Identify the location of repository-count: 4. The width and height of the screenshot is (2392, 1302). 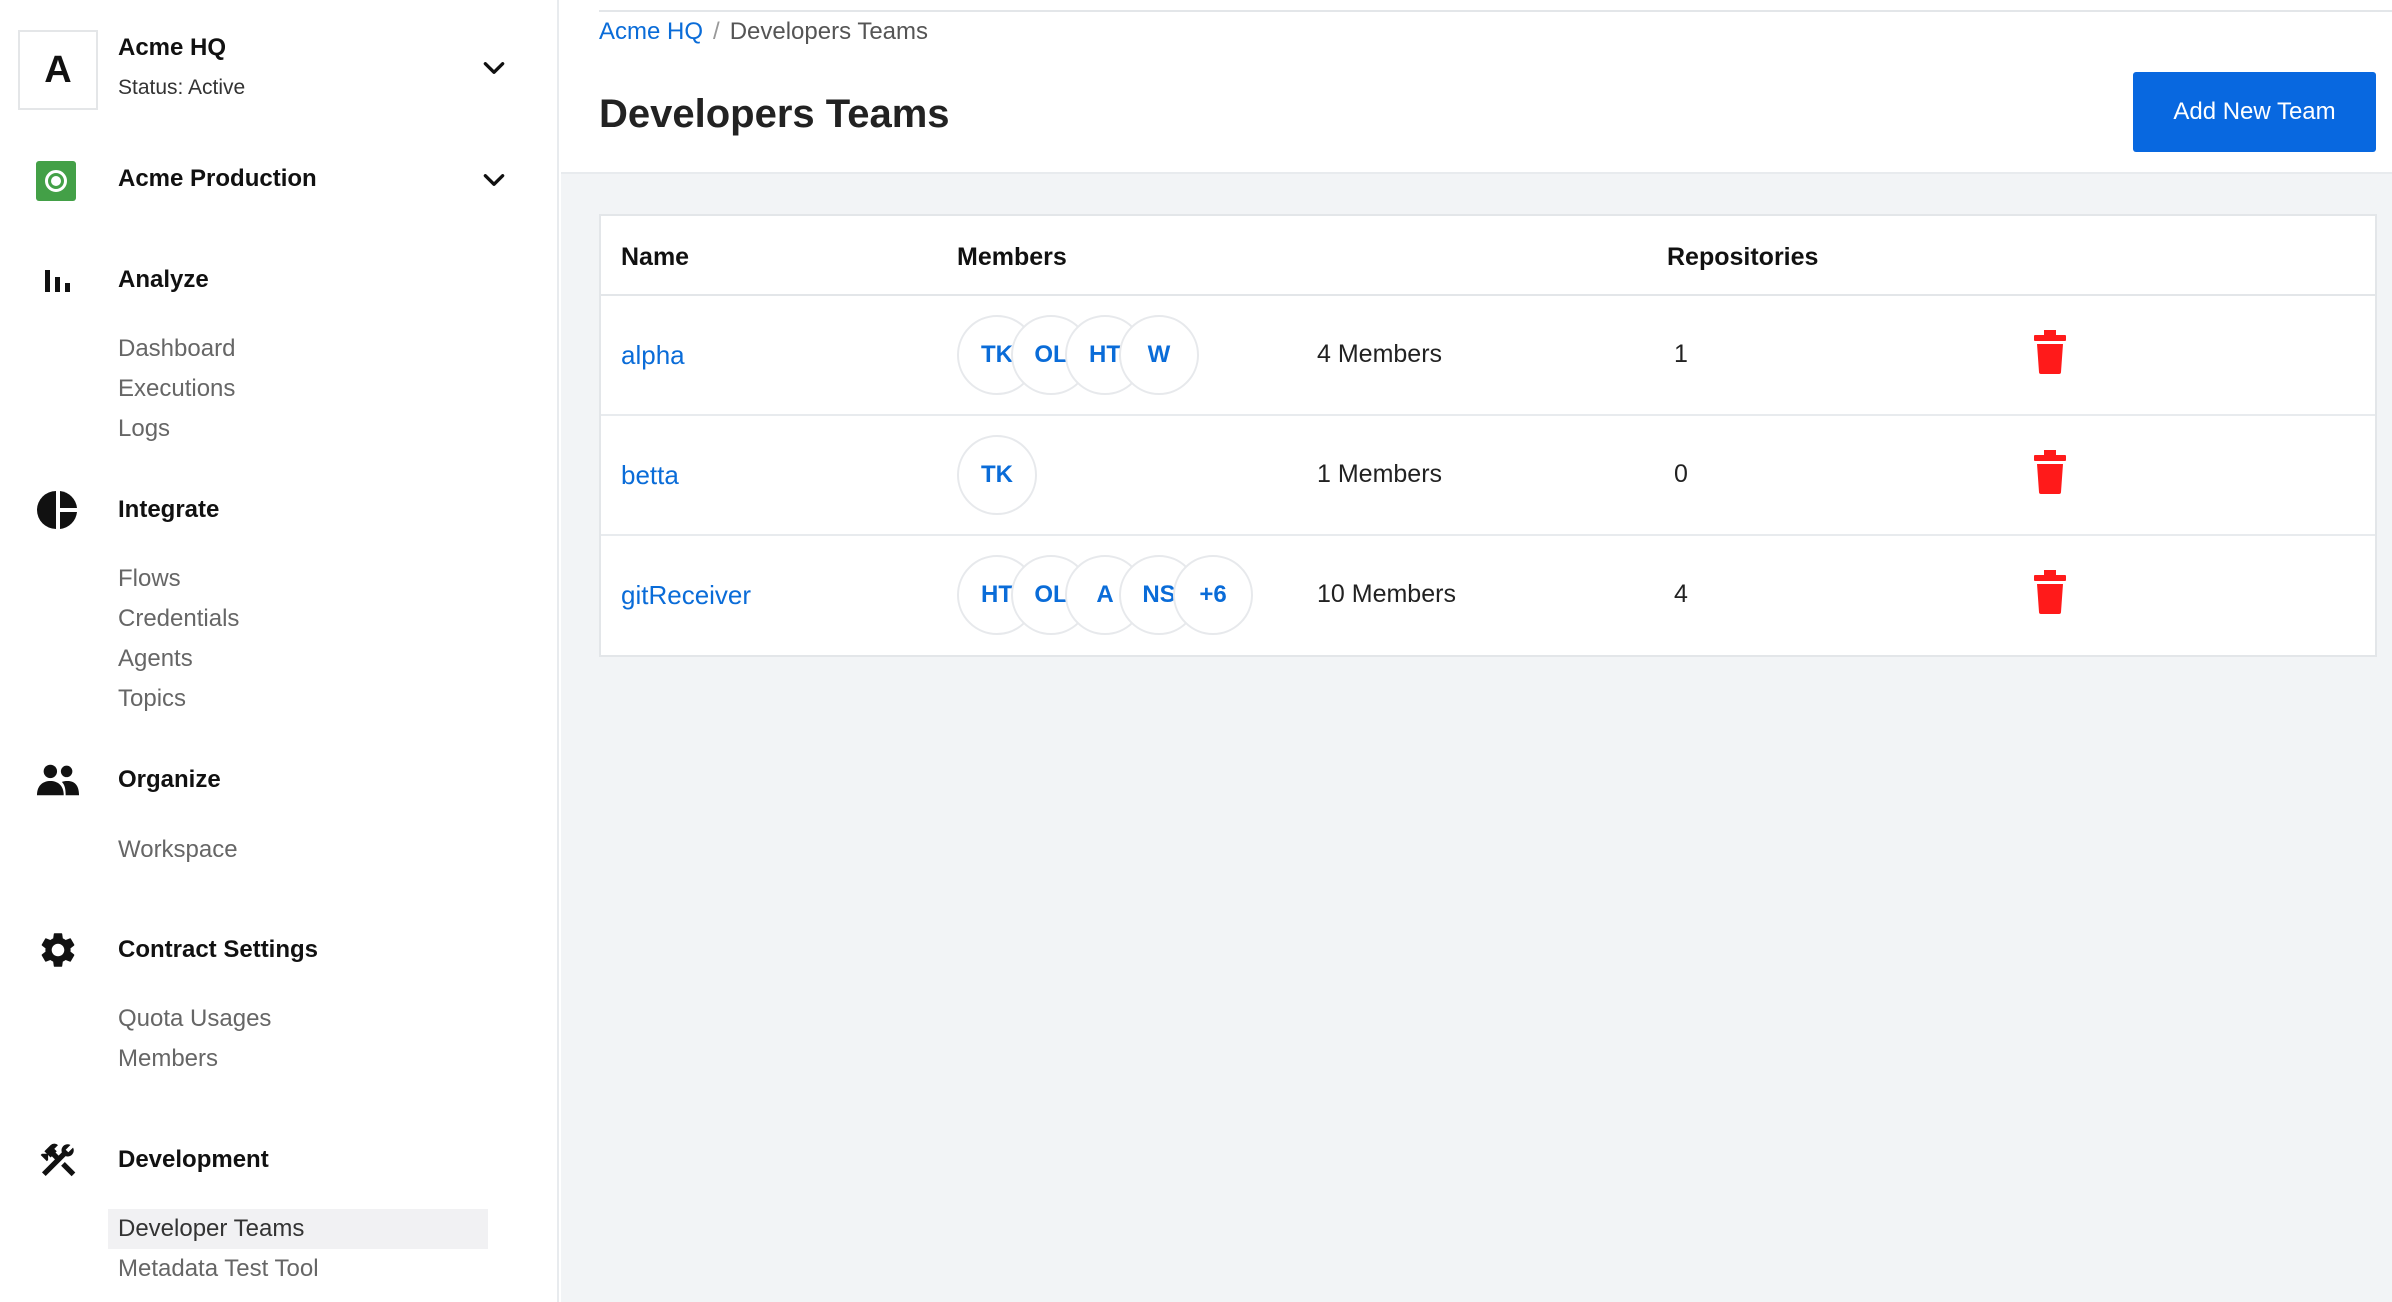
(1681, 594).